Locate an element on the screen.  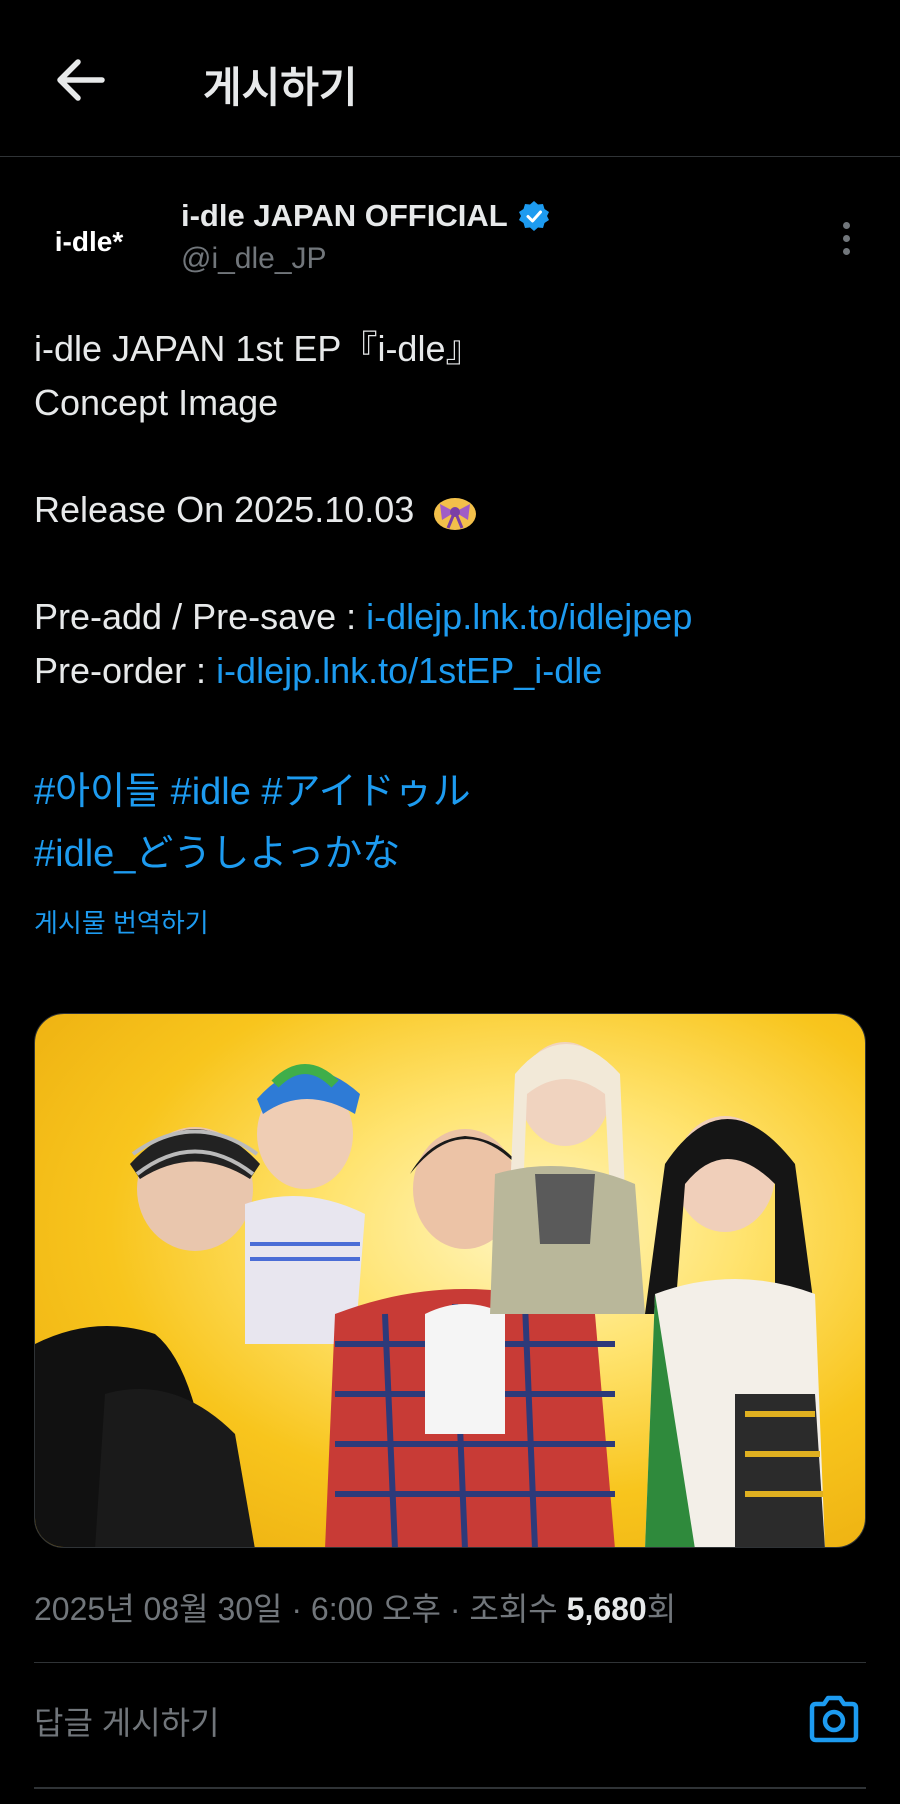
tweet-meta: 2025년 08월 30일 · 6:00 오후 · 조회수 5,680회 is located at coordinates (355, 1609).